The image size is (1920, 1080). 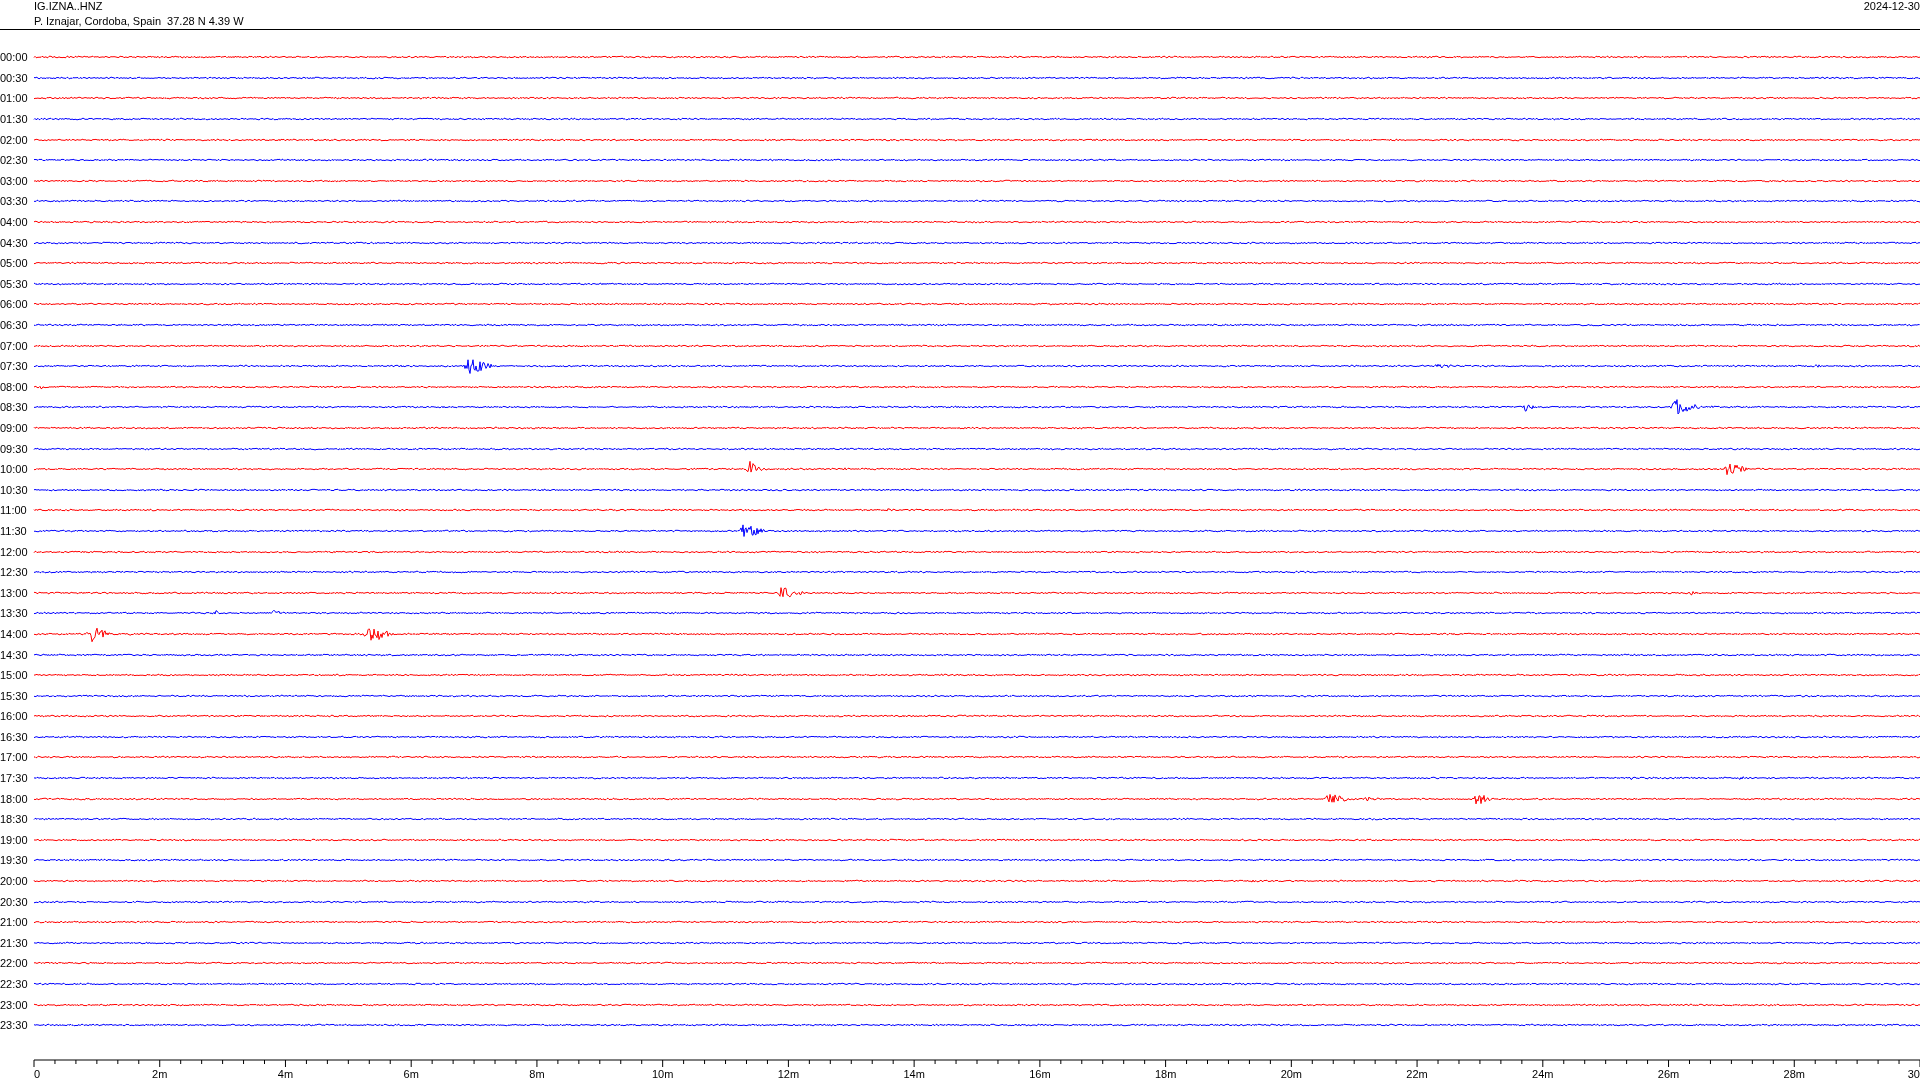 I want to click on time-label: 06:00, so click(x=14, y=304).